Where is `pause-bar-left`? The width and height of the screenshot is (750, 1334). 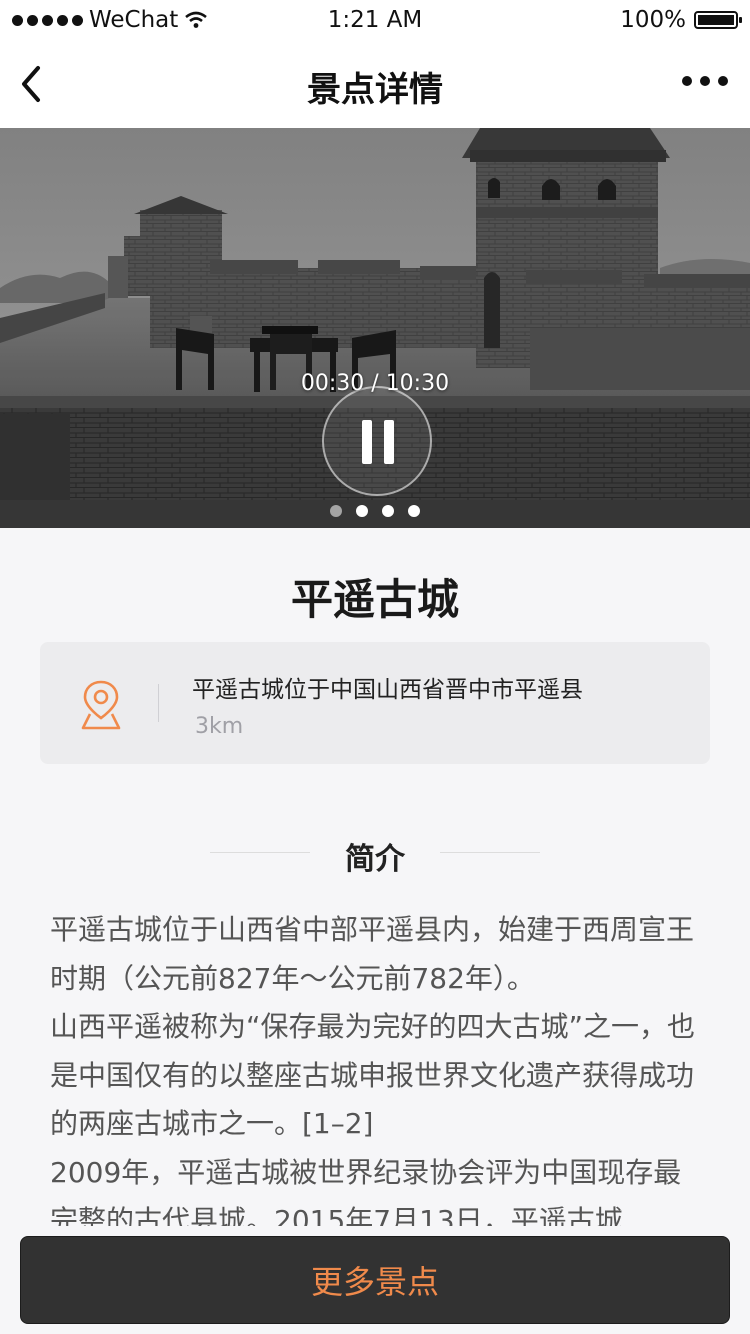 pause-bar-left is located at coordinates (367, 442).